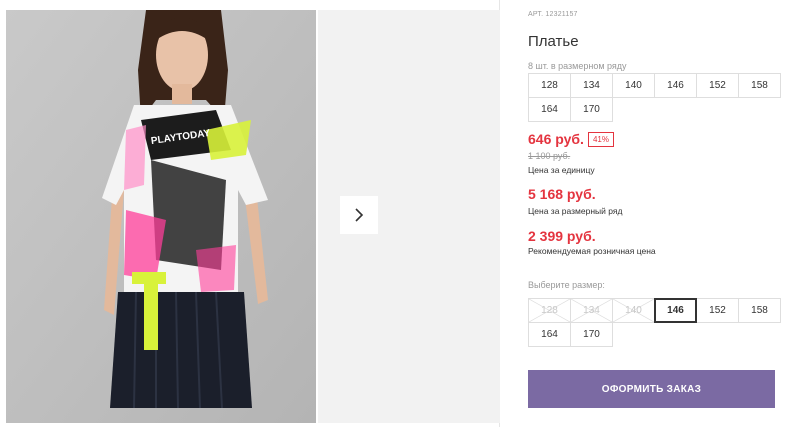  I want to click on discount-badge: 41%, so click(600, 139).